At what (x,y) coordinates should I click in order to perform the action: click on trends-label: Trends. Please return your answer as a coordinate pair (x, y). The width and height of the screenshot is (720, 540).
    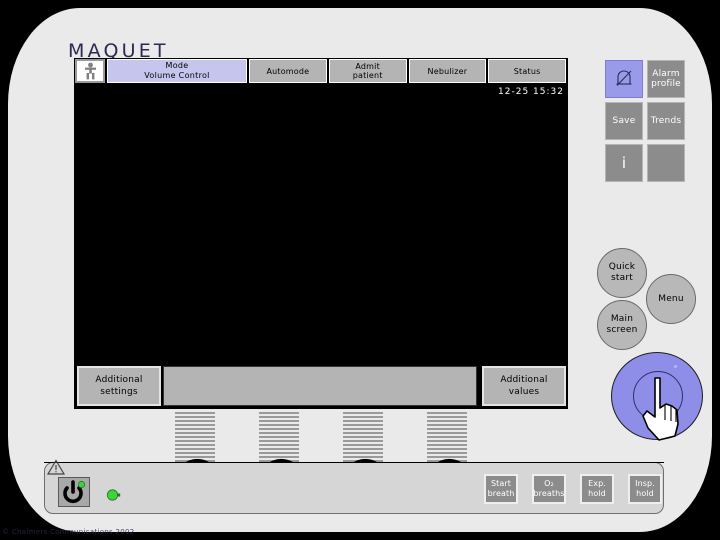
    Looking at the image, I should click on (666, 121).